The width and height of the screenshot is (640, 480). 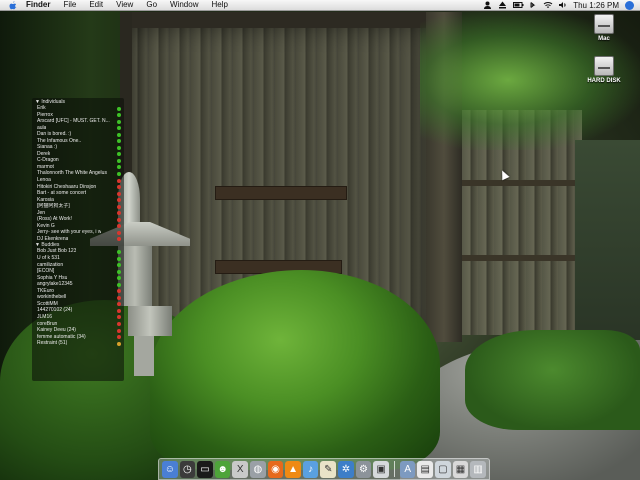 I want to click on dock-textedit-icon: ✎, so click(x=328, y=469).